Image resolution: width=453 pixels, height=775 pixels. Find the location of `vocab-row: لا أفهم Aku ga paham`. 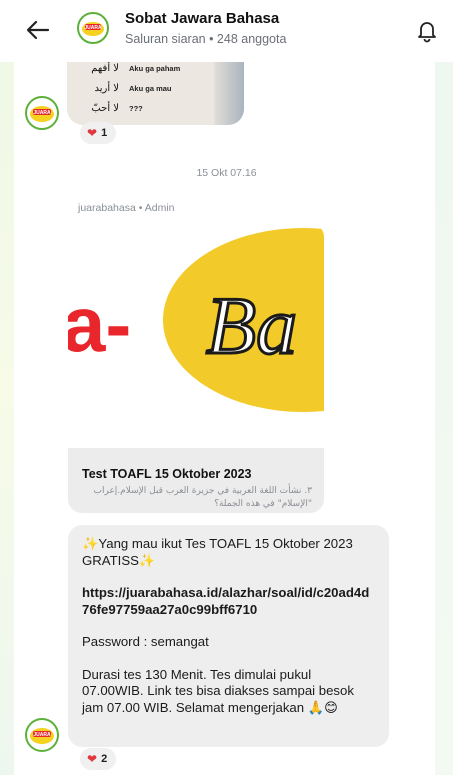

vocab-row: لا أفهم Aku ga paham is located at coordinates (127, 68).